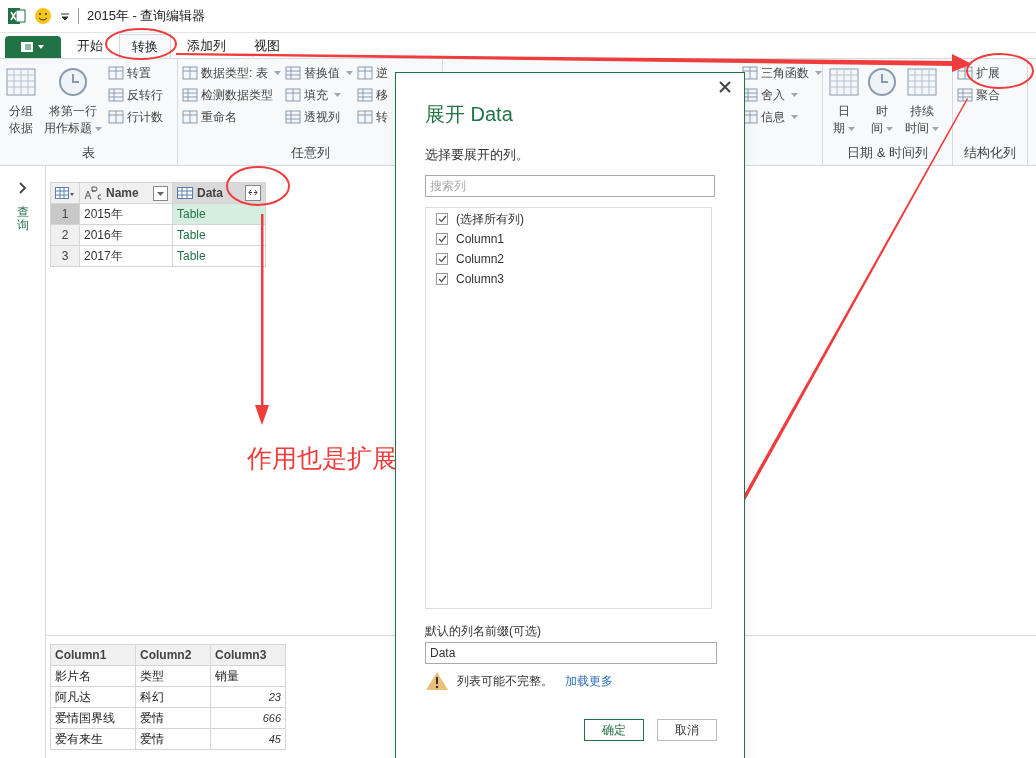  What do you see at coordinates (65, 235) in the screenshot?
I see `row-number: 2` at bounding box center [65, 235].